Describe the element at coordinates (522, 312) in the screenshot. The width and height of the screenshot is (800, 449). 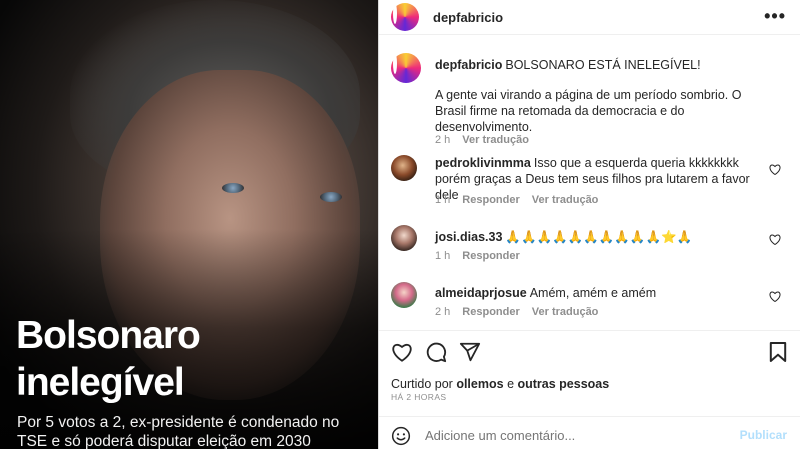
I see `comment-meta: 2 h Responder Ver tradução` at that location.